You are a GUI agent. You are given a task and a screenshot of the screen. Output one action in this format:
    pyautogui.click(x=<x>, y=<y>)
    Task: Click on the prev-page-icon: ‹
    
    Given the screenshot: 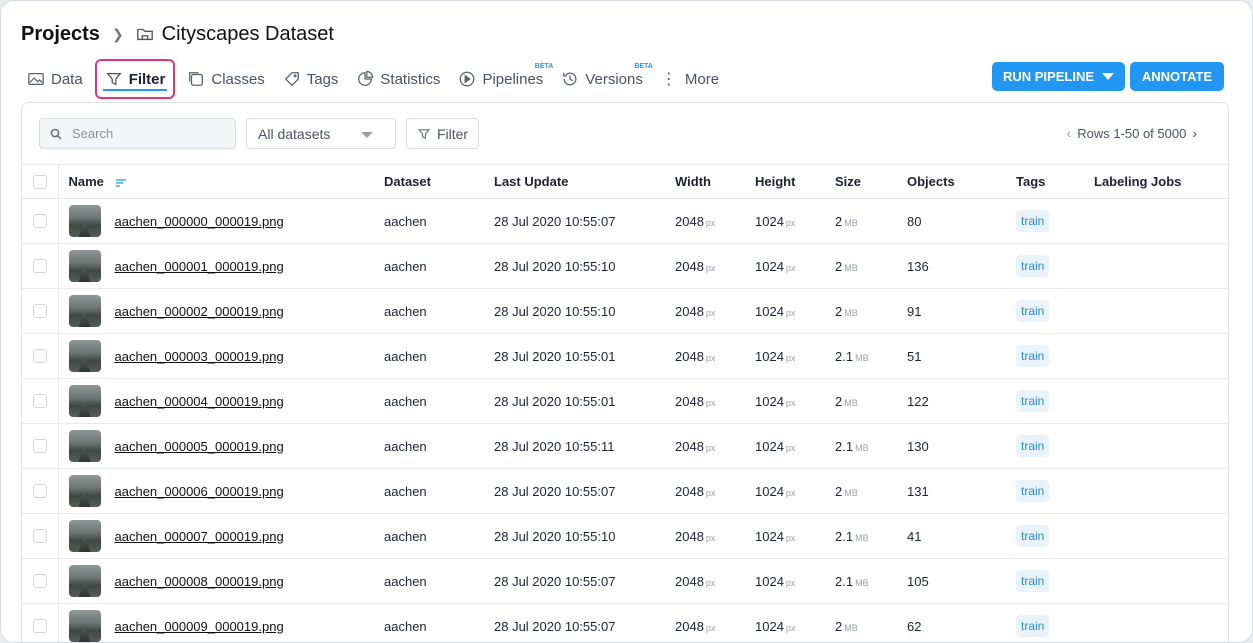 What is the action you would take?
    pyautogui.click(x=1069, y=133)
    